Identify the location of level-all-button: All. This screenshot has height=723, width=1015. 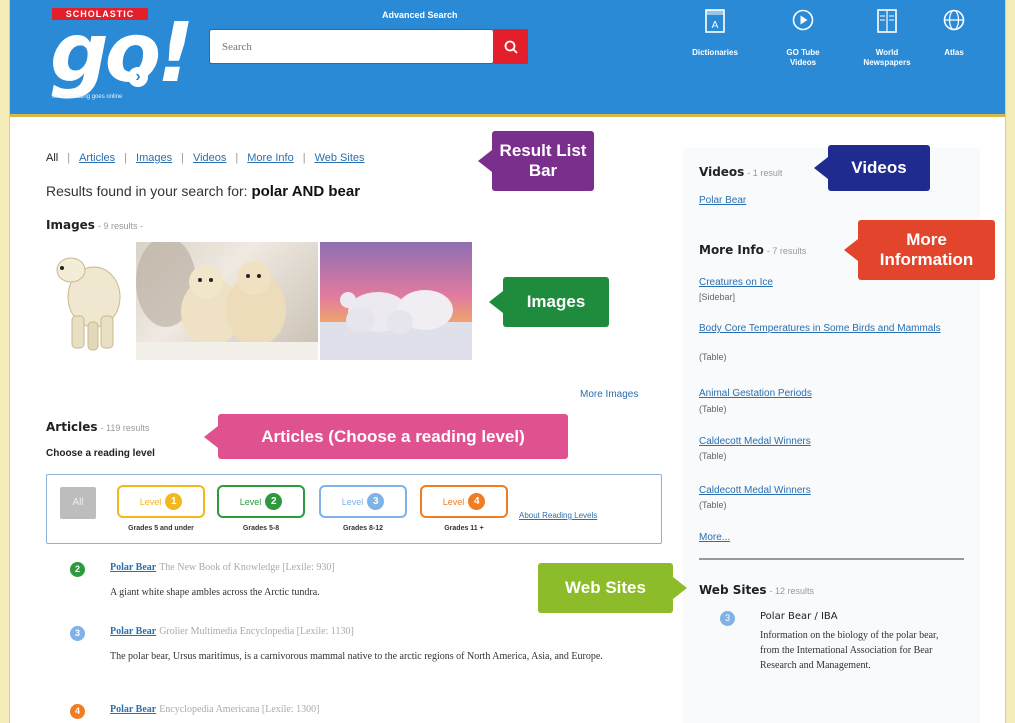
(78, 503).